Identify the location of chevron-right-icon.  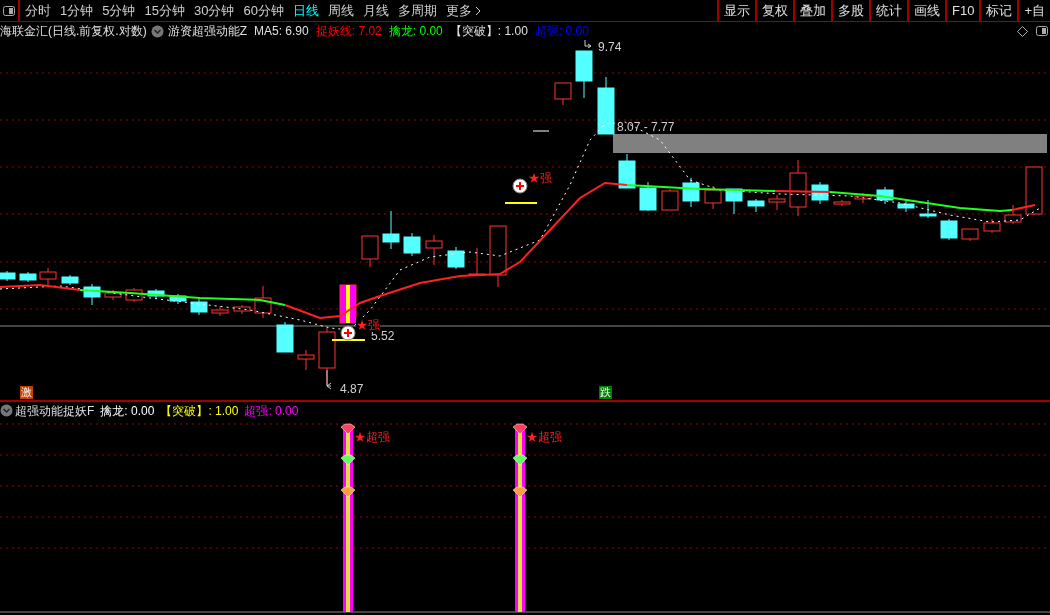
(477, 10).